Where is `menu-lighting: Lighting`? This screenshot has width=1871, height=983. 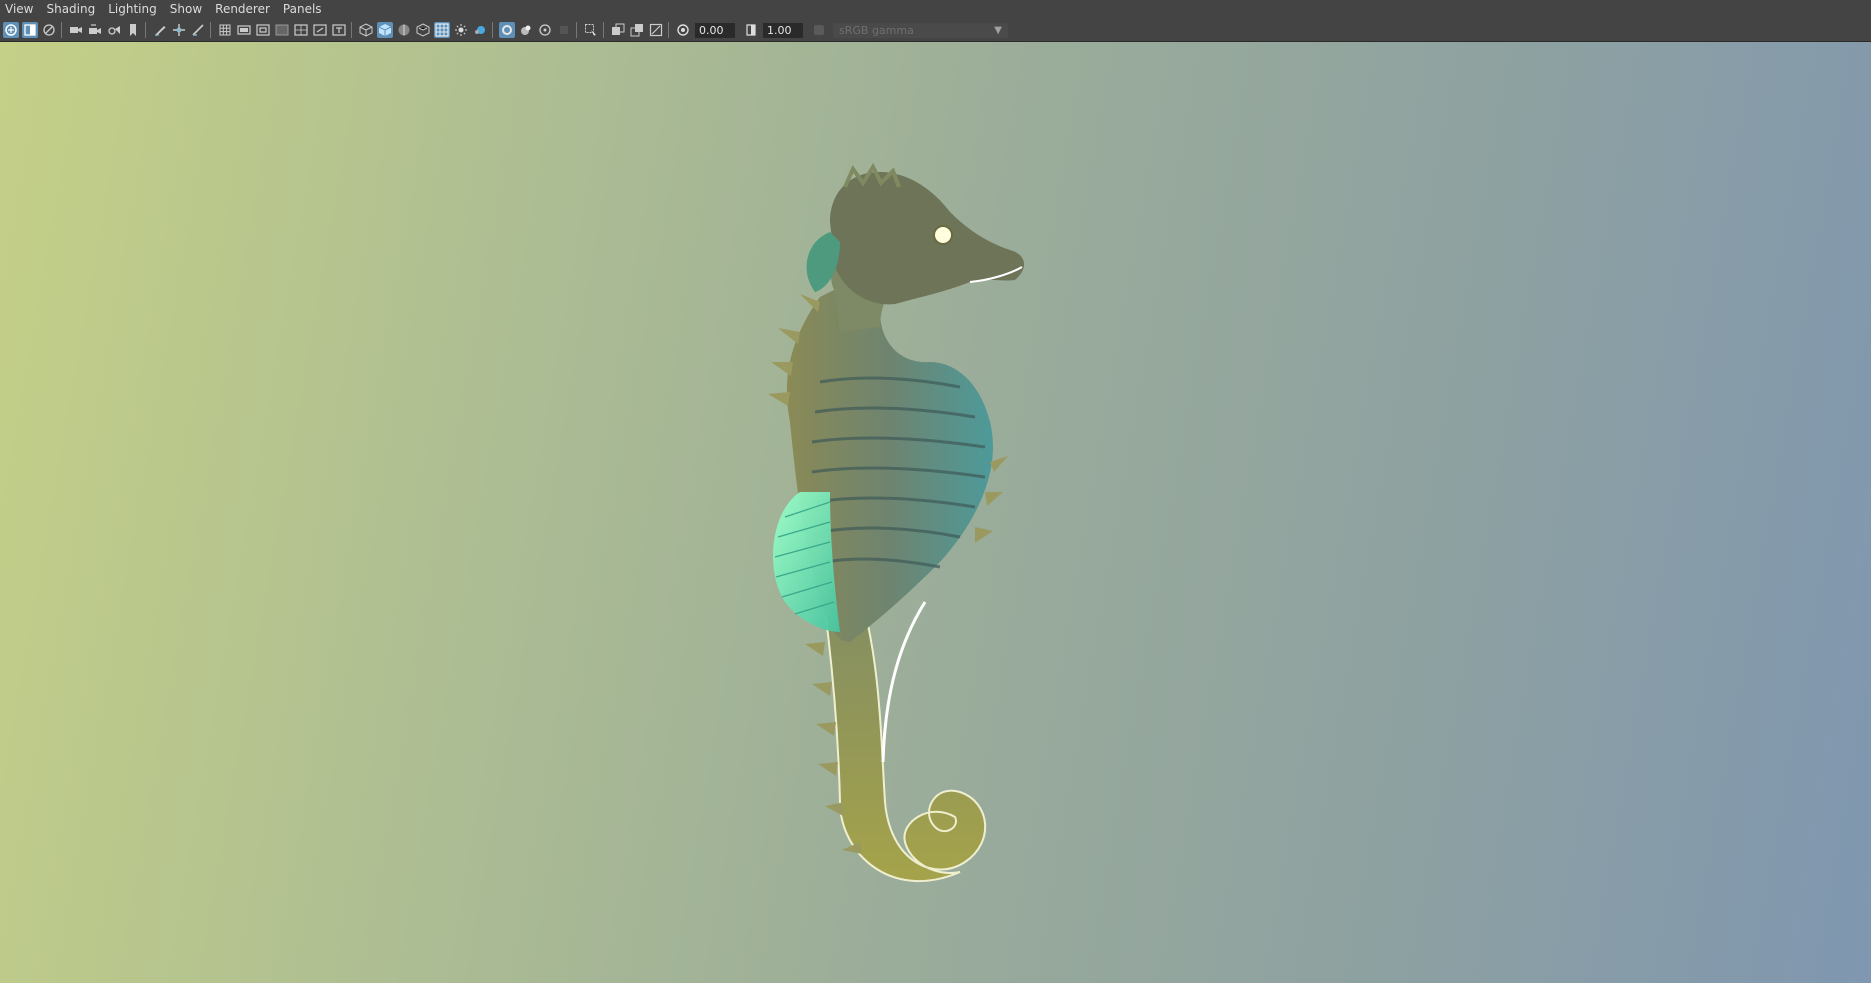
menu-lighting: Lighting is located at coordinates (133, 9).